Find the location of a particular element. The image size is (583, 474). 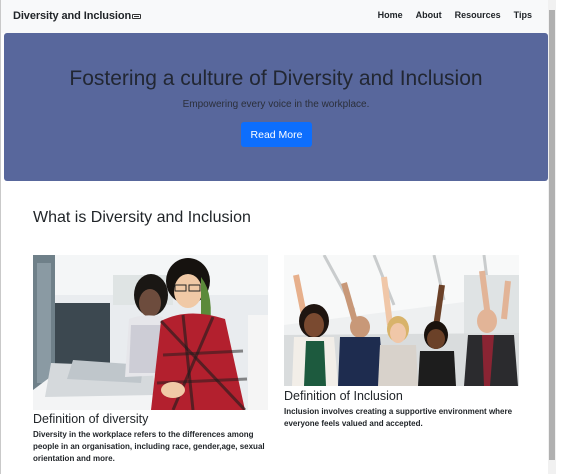

nav-link-home: Home is located at coordinates (390, 15).